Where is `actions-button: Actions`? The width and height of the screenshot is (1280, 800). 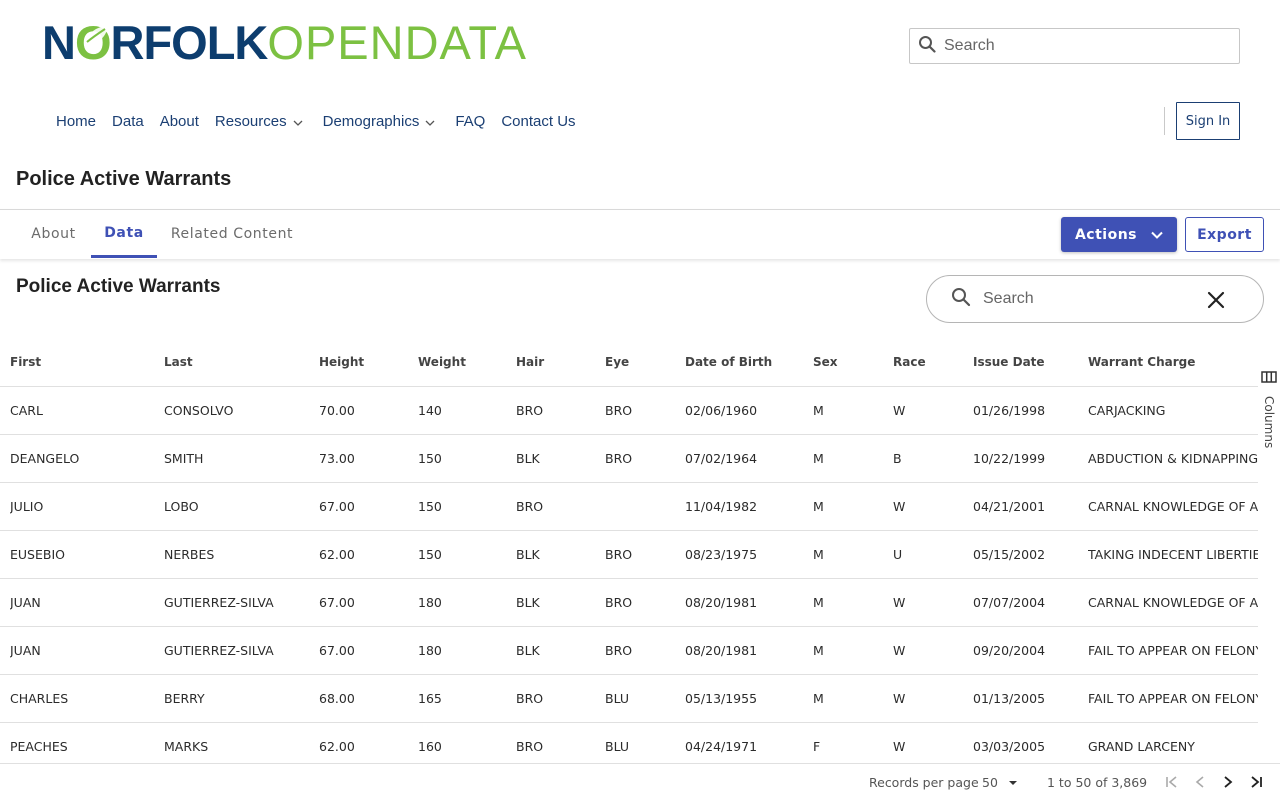
actions-button: Actions is located at coordinates (1119, 234).